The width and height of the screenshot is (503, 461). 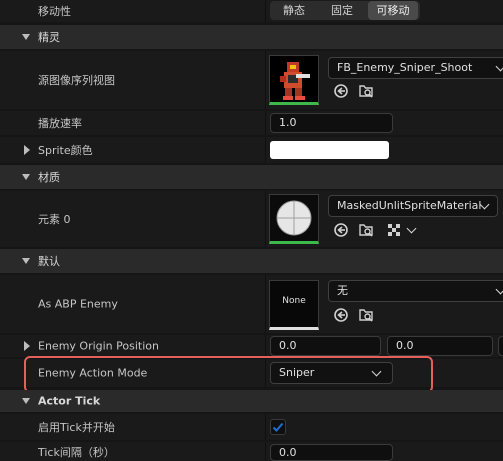 I want to click on origin-y-input: 0.0, so click(x=440, y=346).